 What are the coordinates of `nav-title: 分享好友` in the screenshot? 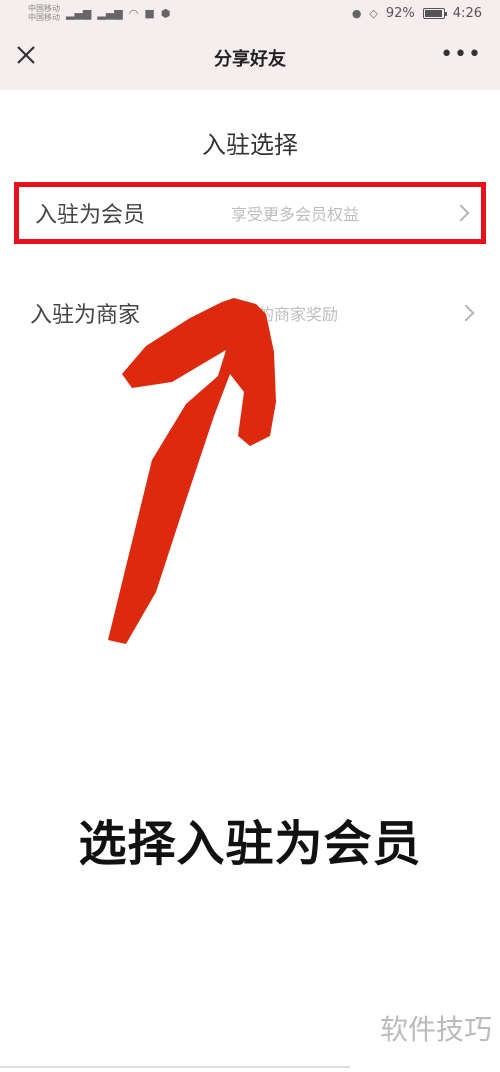 It's located at (250, 59).